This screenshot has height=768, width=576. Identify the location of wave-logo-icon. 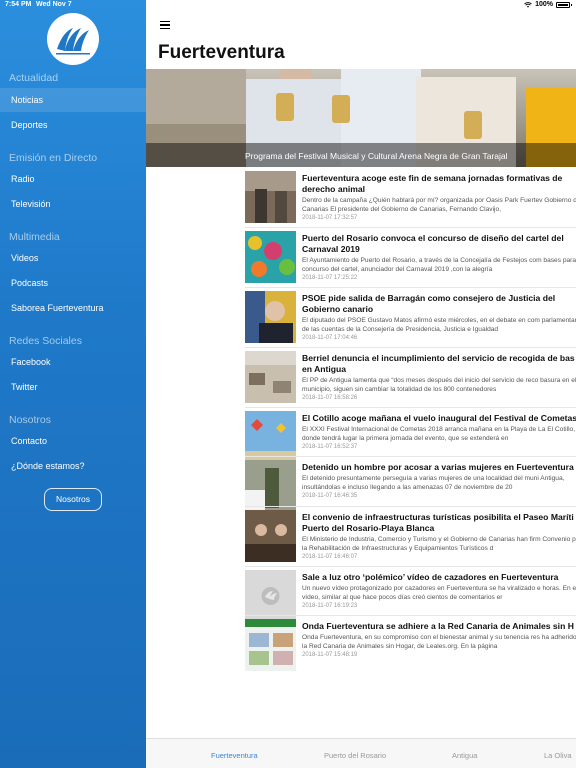
(73, 41).